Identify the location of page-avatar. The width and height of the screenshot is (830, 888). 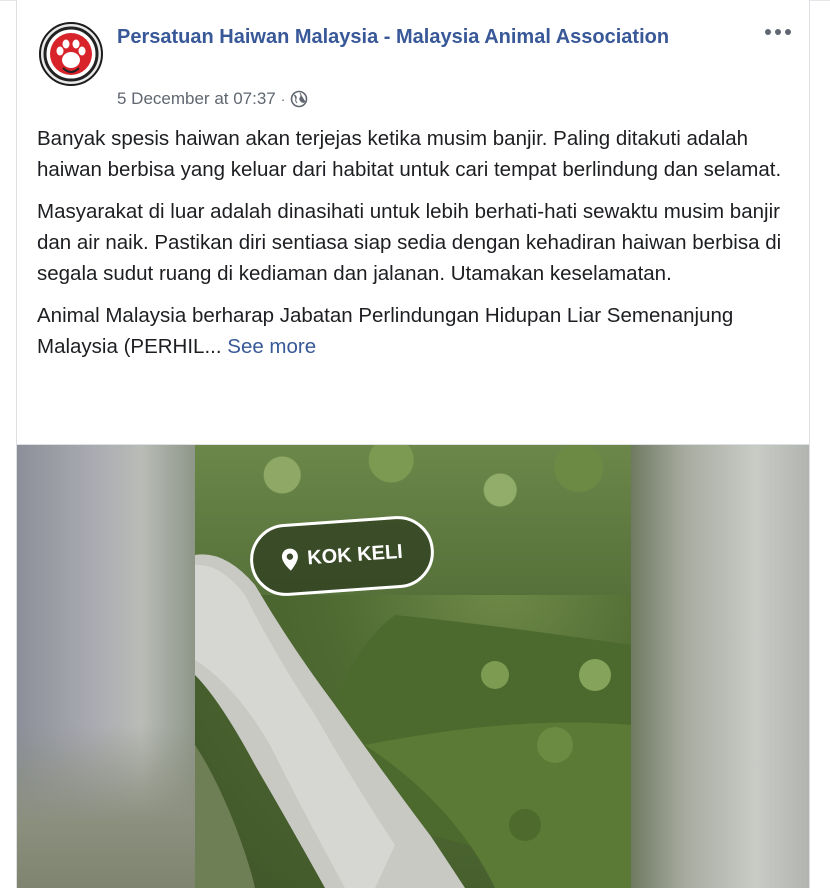
(71, 54).